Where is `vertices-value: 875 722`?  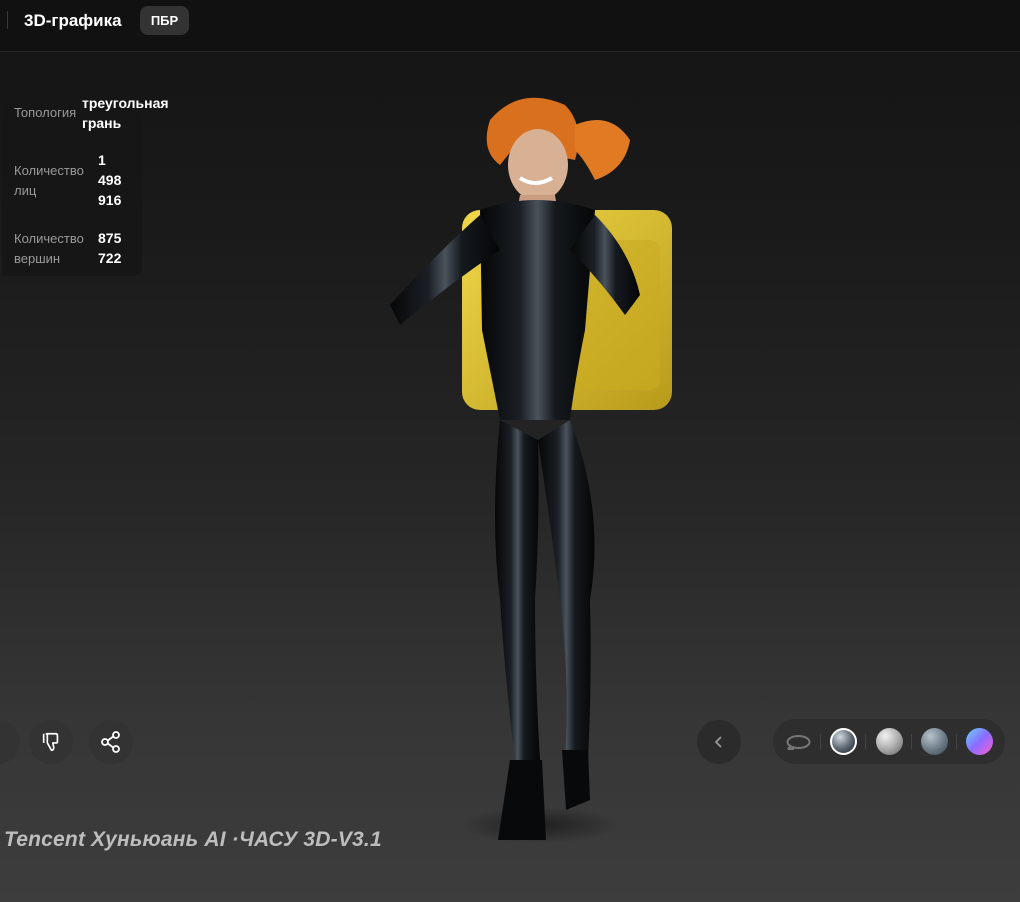
vertices-value: 875 722 is located at coordinates (110, 248).